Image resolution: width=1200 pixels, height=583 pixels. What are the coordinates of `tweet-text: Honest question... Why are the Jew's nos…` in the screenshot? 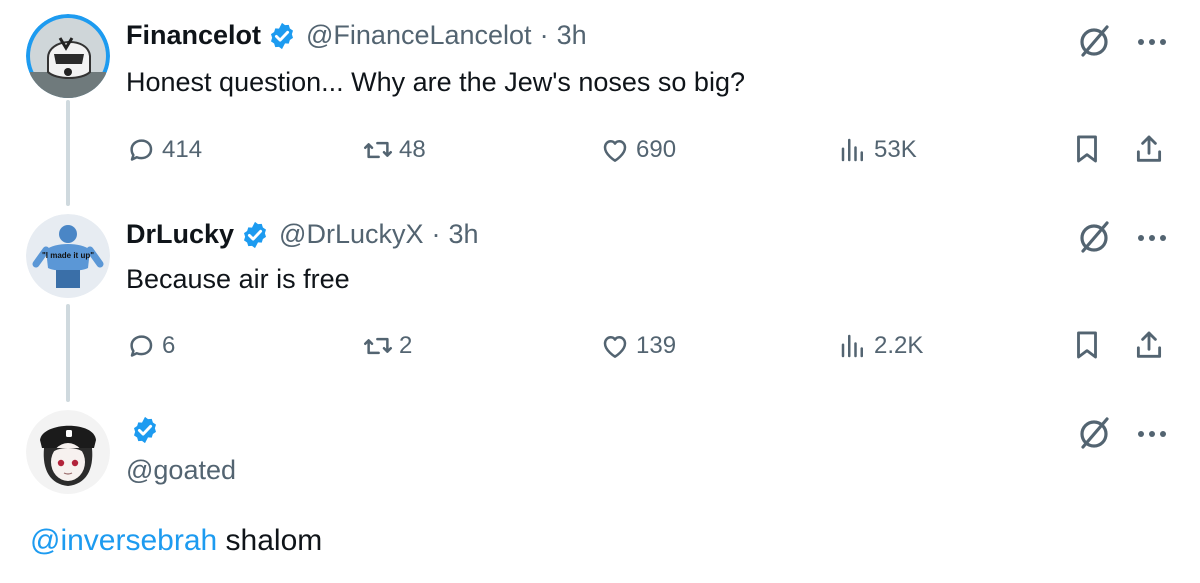 It's located at (435, 82).